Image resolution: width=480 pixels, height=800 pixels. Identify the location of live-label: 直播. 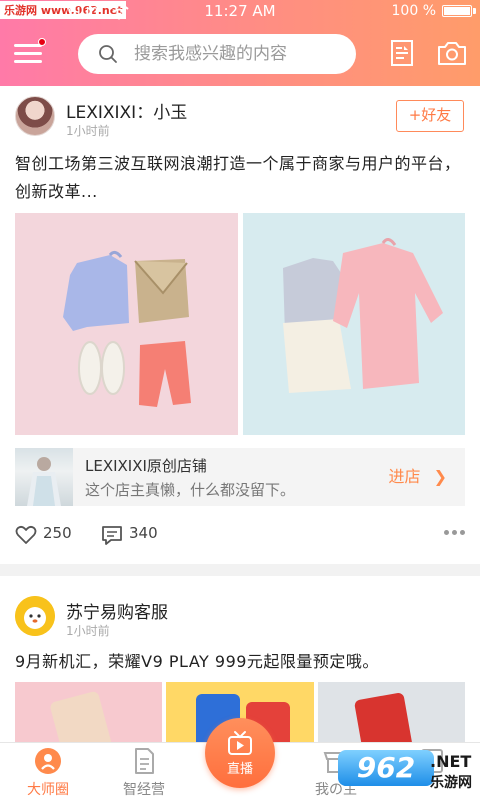
(239, 769).